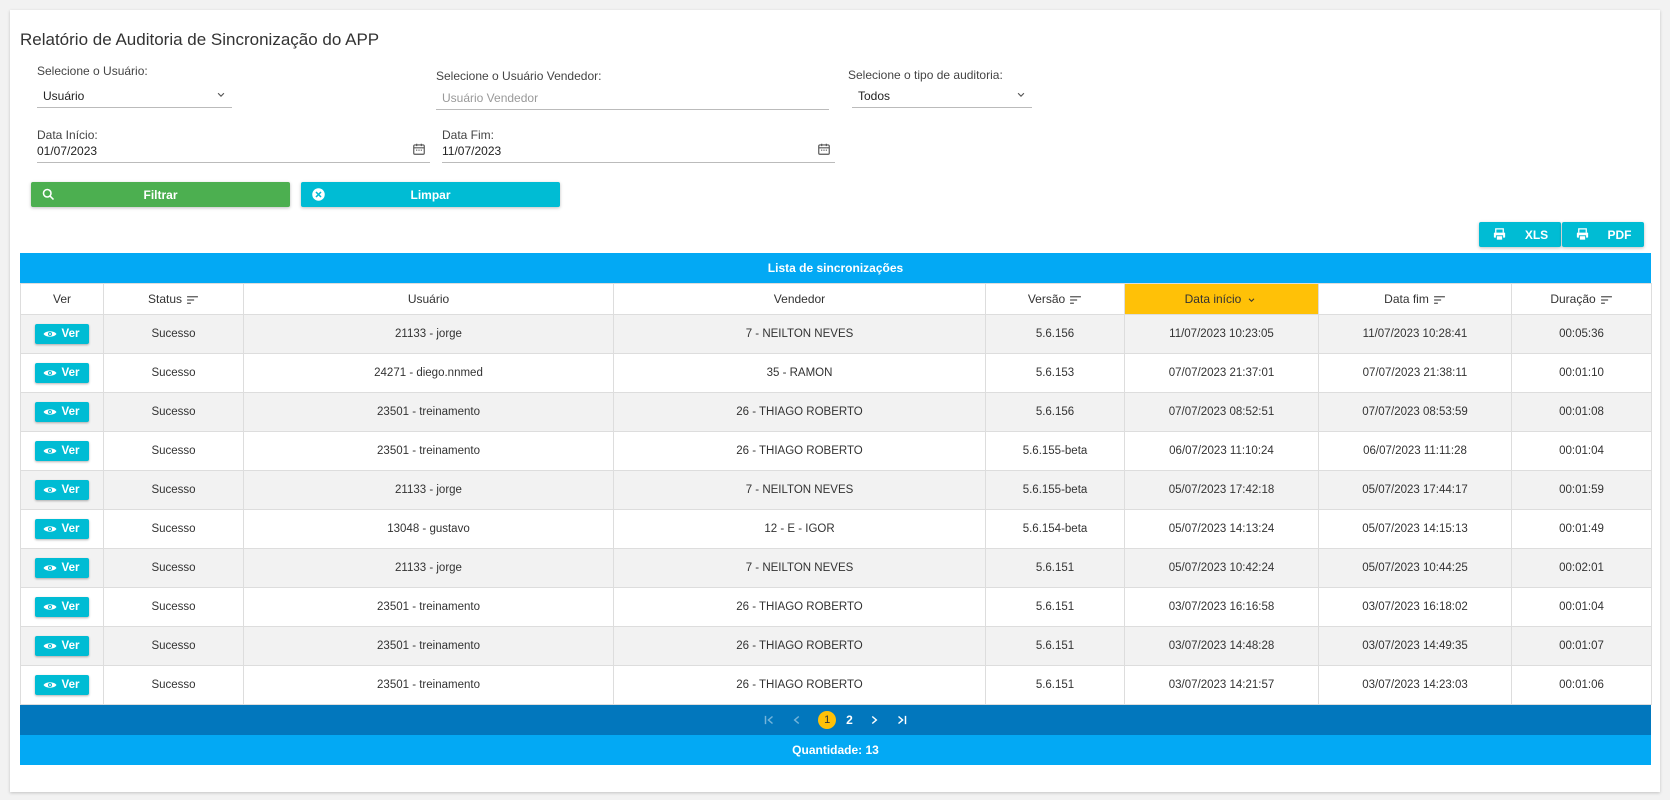 The width and height of the screenshot is (1670, 800). I want to click on table-cell: 26 - THIAGO ROBERTO, so click(799, 451).